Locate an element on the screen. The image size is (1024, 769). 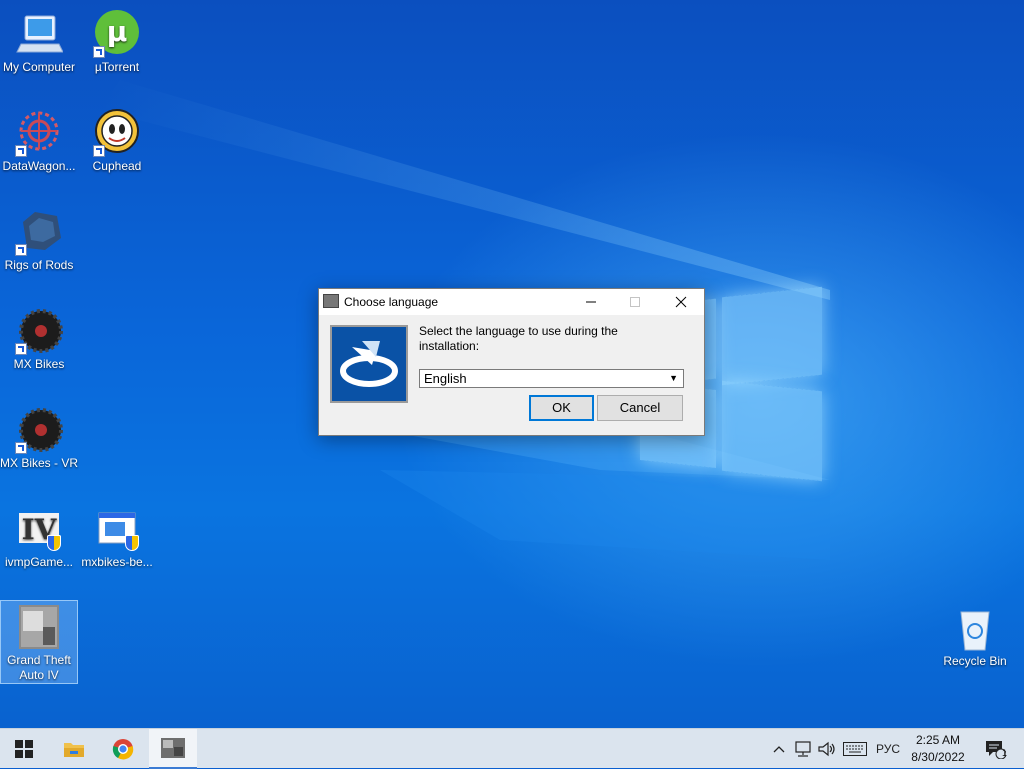
gta-iv-setup-icon is located at coordinates (173, 748).